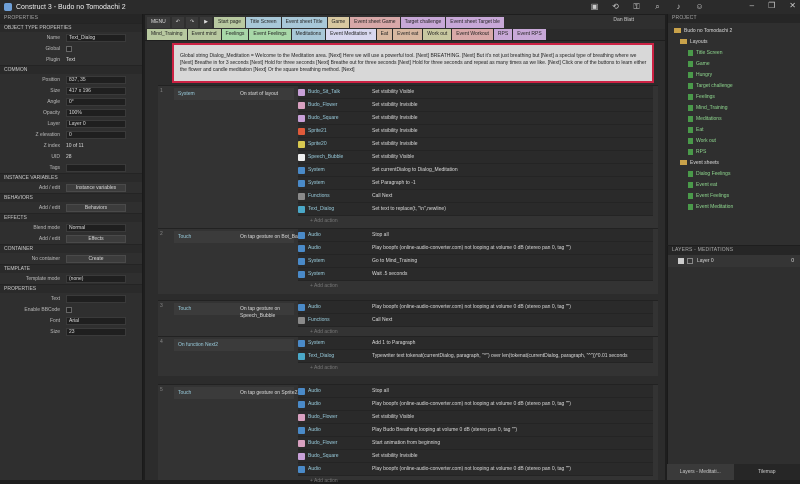 This screenshot has height=484, width=800. What do you see at coordinates (475, 417) in the screenshot?
I see `action-row: Budo_FlowerSet visibility Visible` at bounding box center [475, 417].